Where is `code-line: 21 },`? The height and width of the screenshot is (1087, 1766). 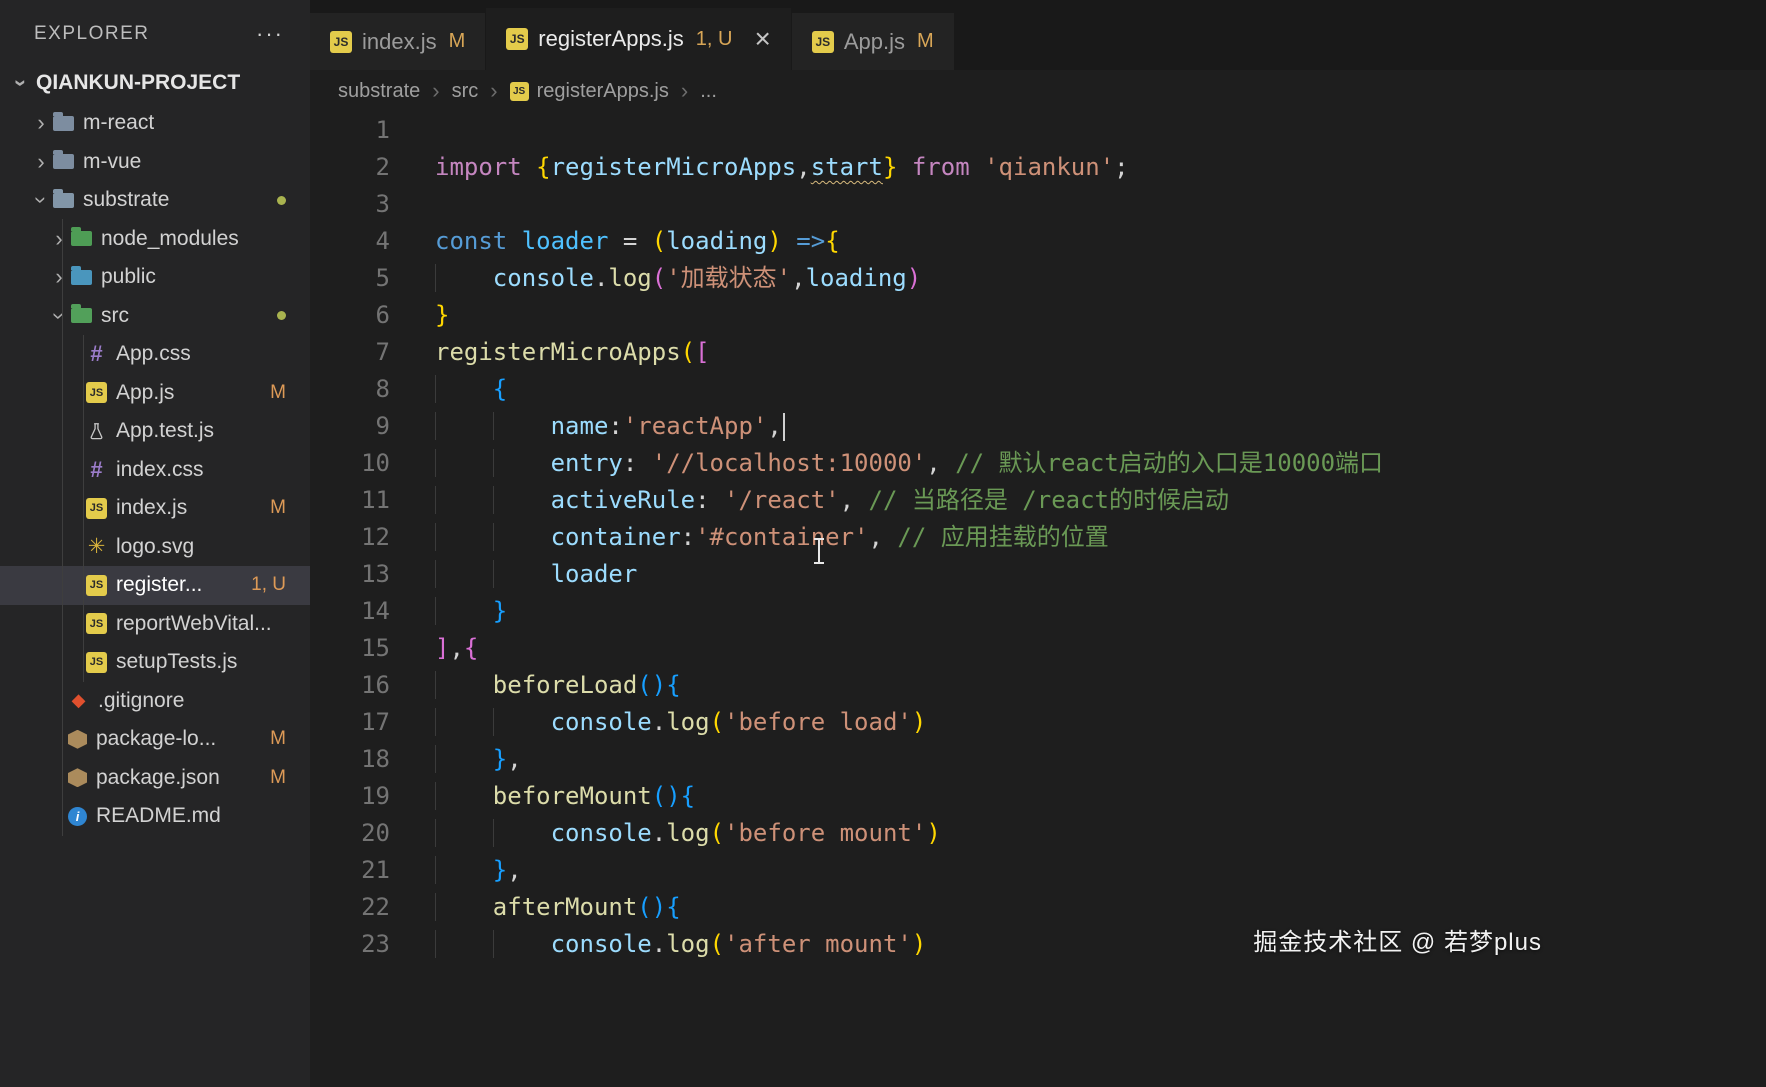 code-line: 21 }, is located at coordinates (1038, 870).